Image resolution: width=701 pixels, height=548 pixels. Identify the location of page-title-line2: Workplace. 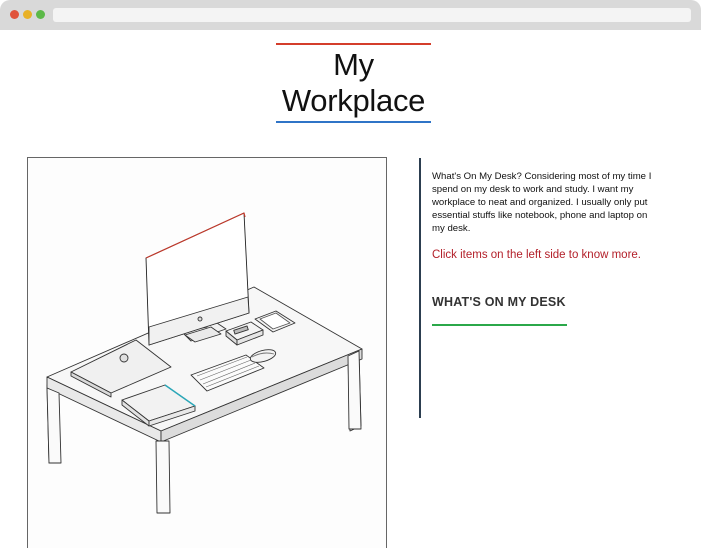
(353, 100).